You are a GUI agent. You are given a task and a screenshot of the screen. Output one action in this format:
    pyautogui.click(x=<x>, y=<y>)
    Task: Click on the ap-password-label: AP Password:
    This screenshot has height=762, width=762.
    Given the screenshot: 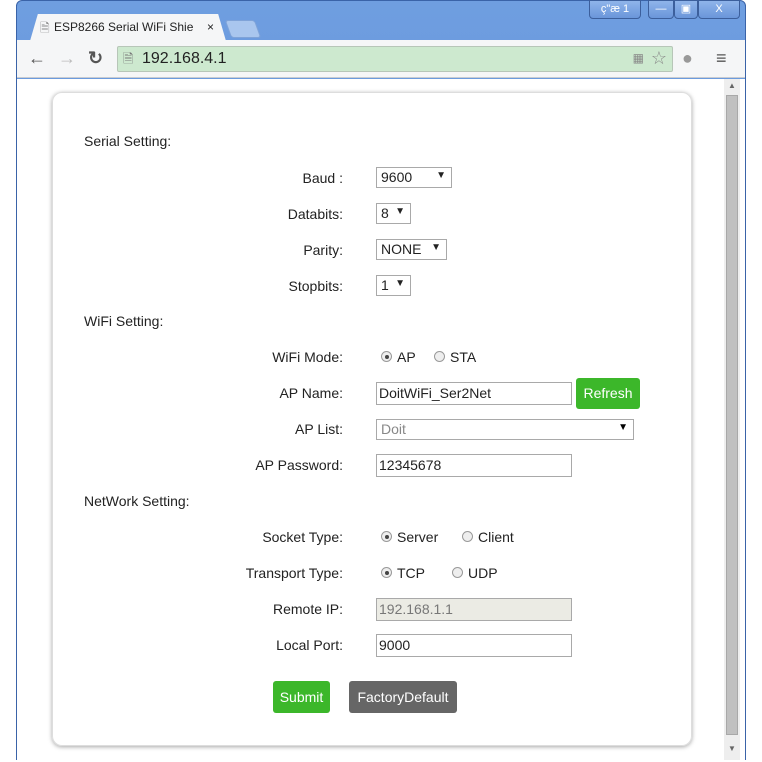 What is the action you would take?
    pyautogui.click(x=299, y=465)
    